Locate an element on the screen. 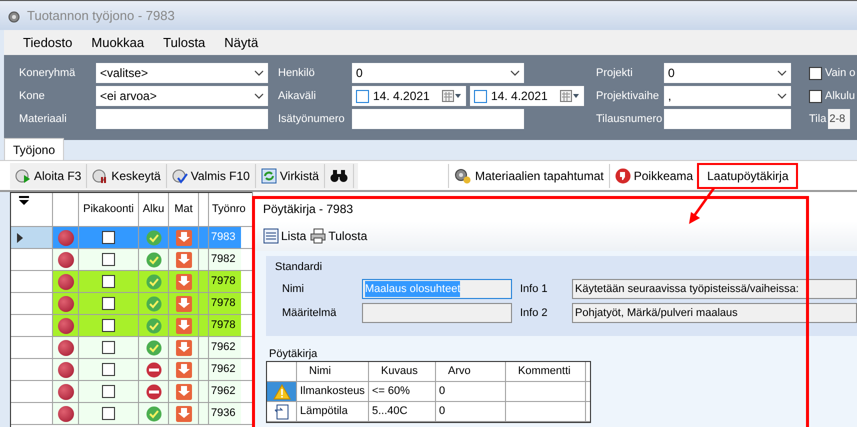  text-field: 2-8 is located at coordinates (839, 119).